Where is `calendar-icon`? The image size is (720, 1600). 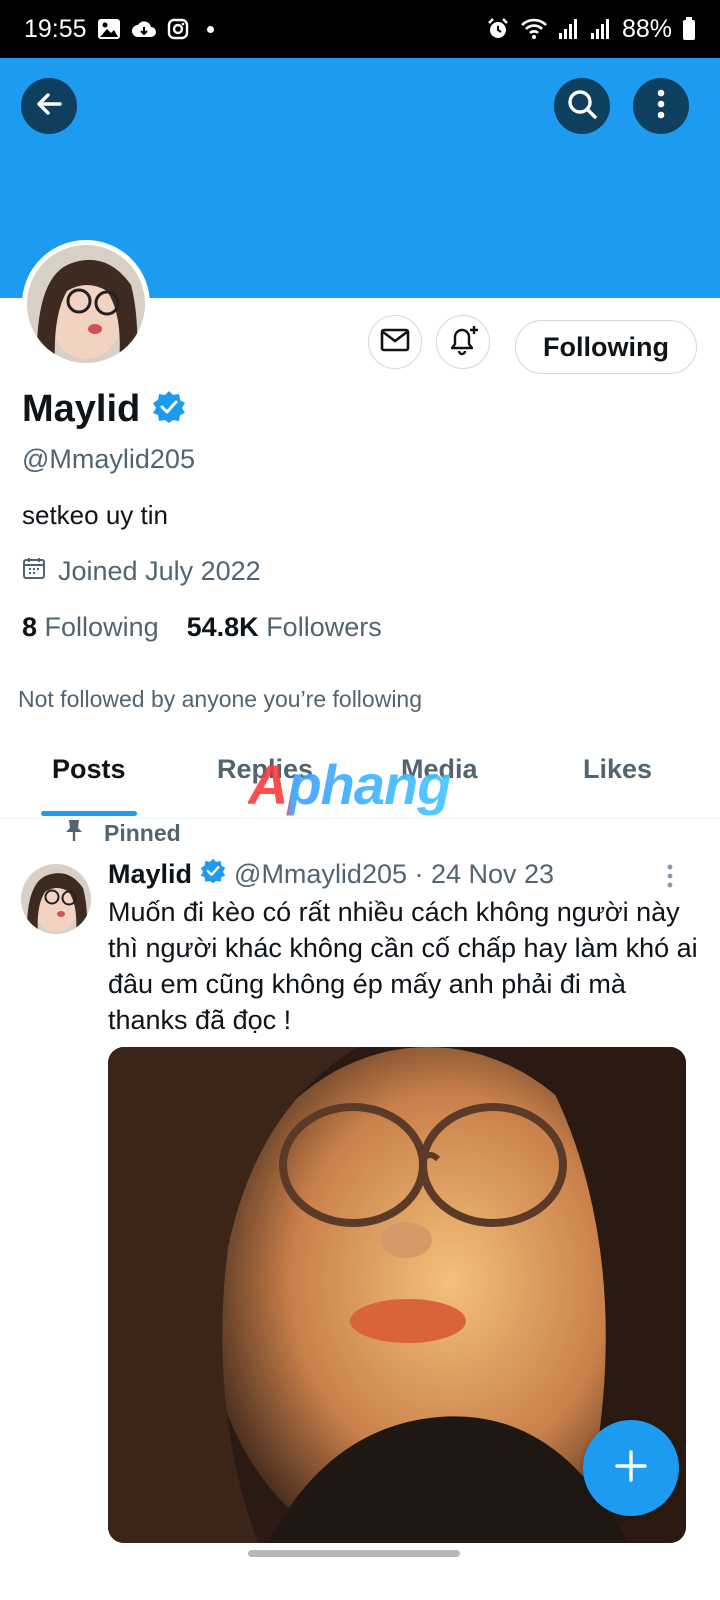
calendar-icon is located at coordinates (34, 571).